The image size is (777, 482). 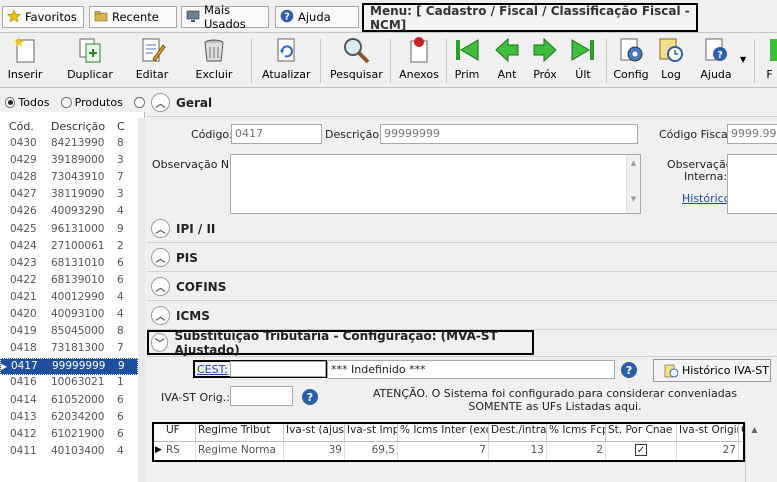 I want to click on grid-column-header: % Icms Inter (exce, so click(x=443, y=432).